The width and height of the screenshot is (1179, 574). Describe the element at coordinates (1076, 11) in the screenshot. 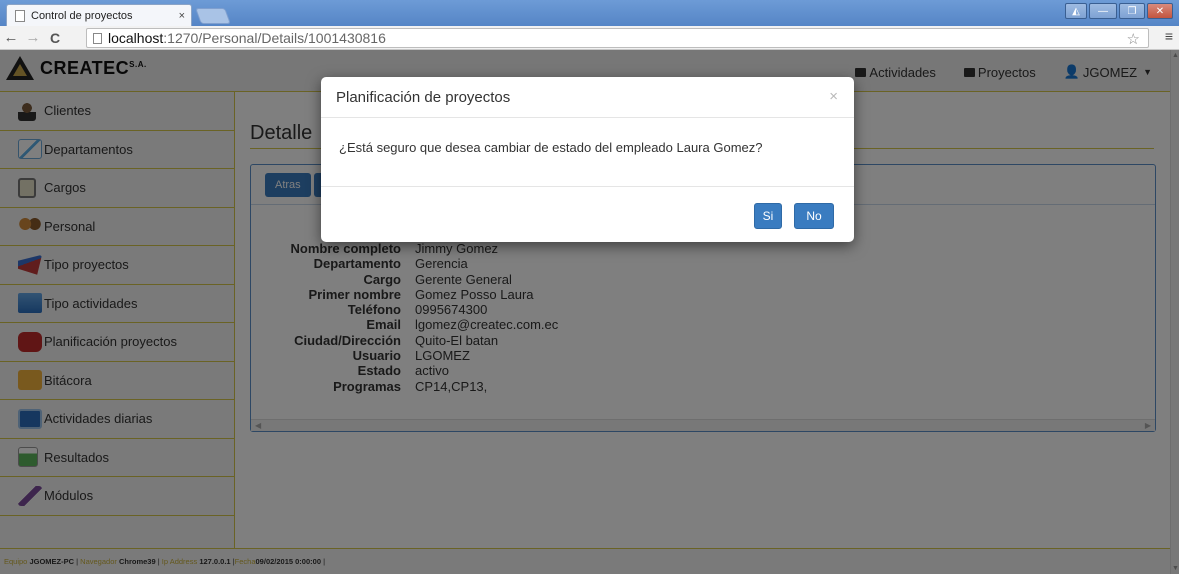

I see `user-profile-icon: ◭` at that location.